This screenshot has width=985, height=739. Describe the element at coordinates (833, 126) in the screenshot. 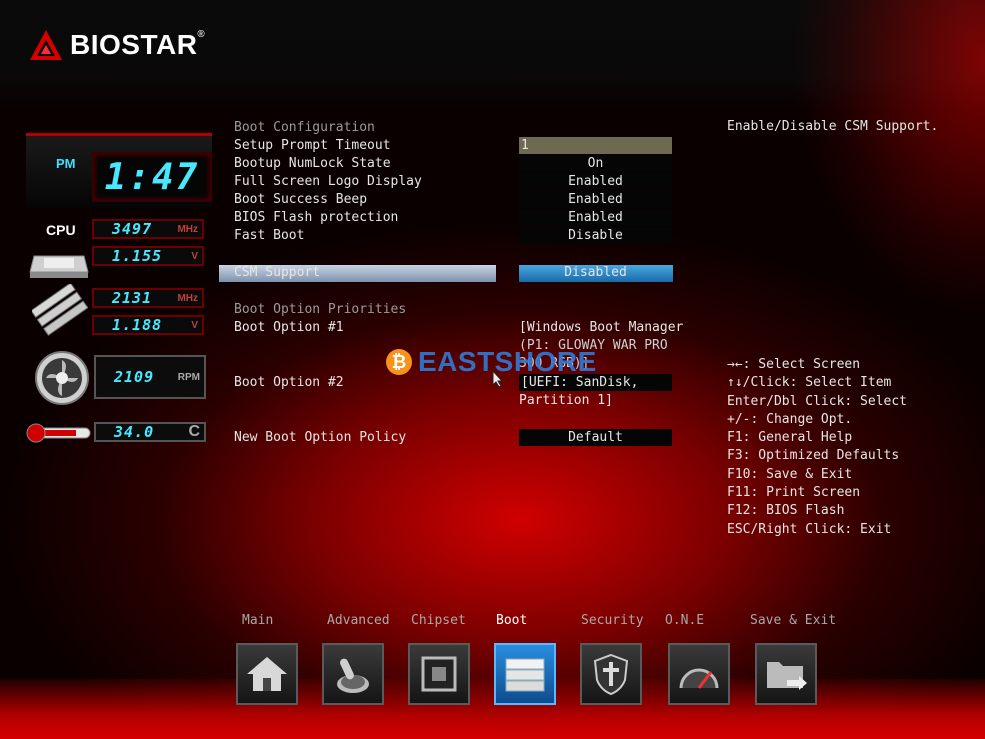

I see `help-description: Enable/Disable CSM Support.` at that location.